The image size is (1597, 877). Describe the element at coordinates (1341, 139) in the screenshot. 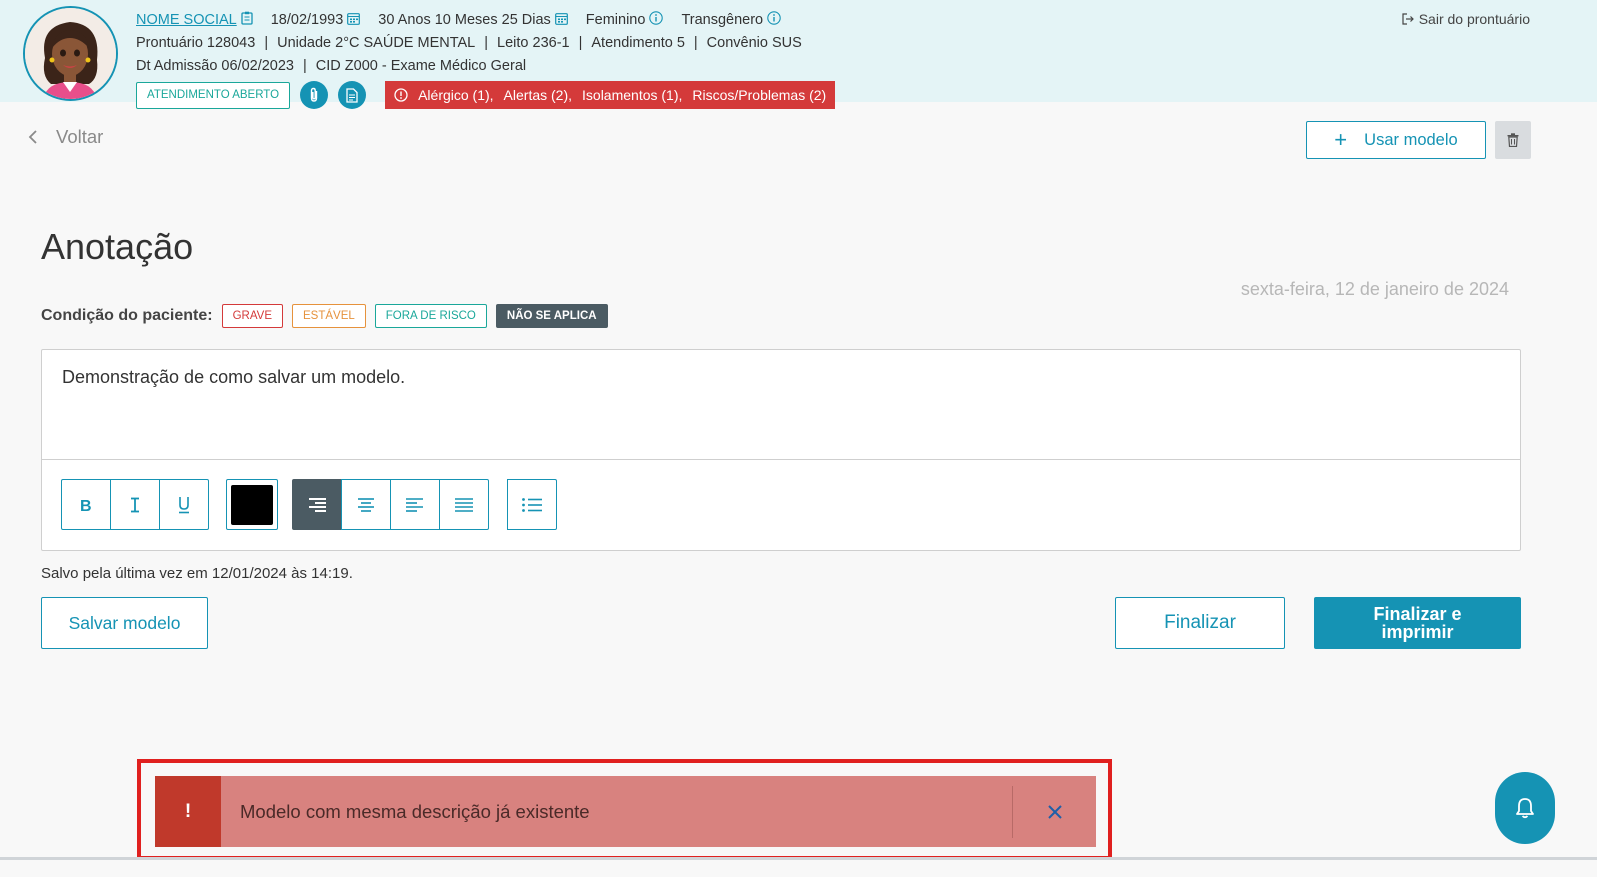

I see `plus-icon: +` at that location.